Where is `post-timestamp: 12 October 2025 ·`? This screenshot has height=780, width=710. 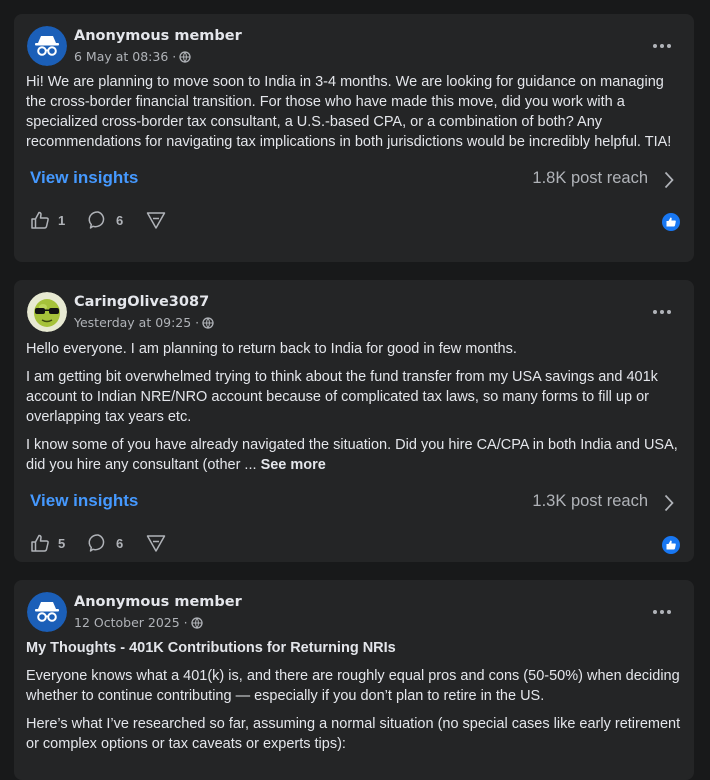
post-timestamp: 12 October 2025 · is located at coordinates (131, 622).